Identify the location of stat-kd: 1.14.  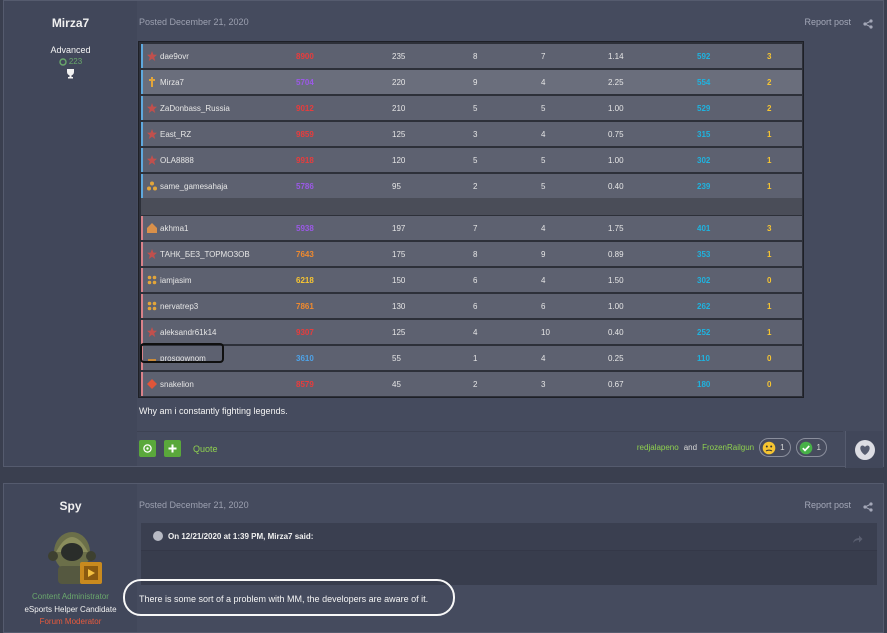
(616, 56).